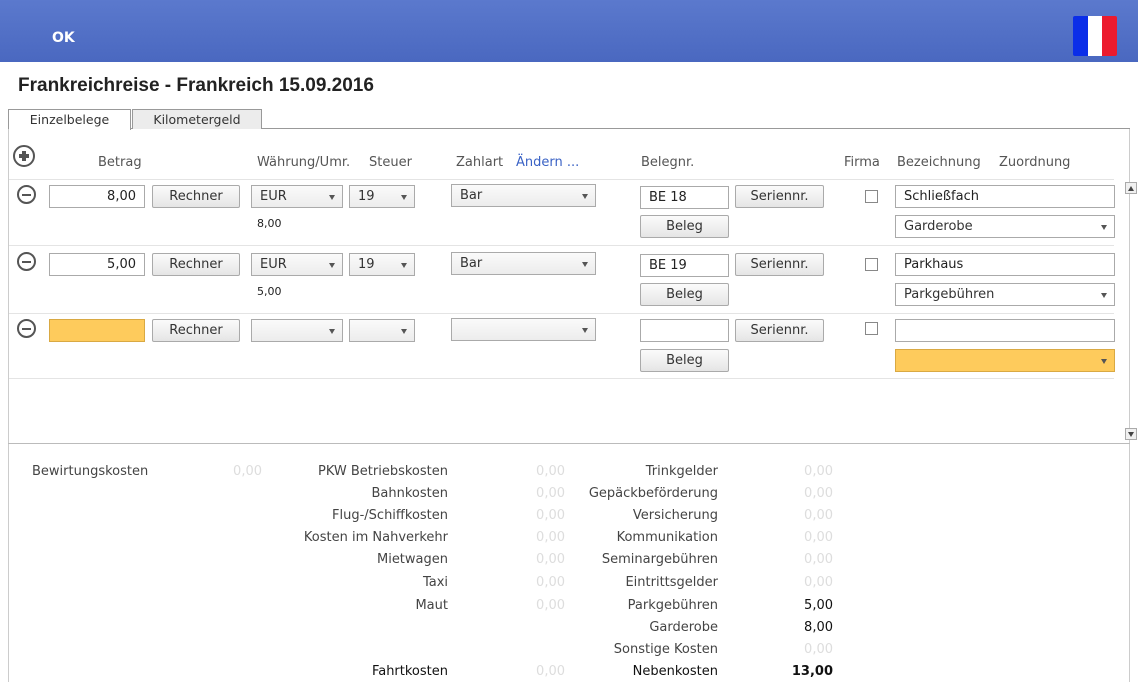  Describe the element at coordinates (818, 605) in the screenshot. I see `summary-value: 5,00` at that location.